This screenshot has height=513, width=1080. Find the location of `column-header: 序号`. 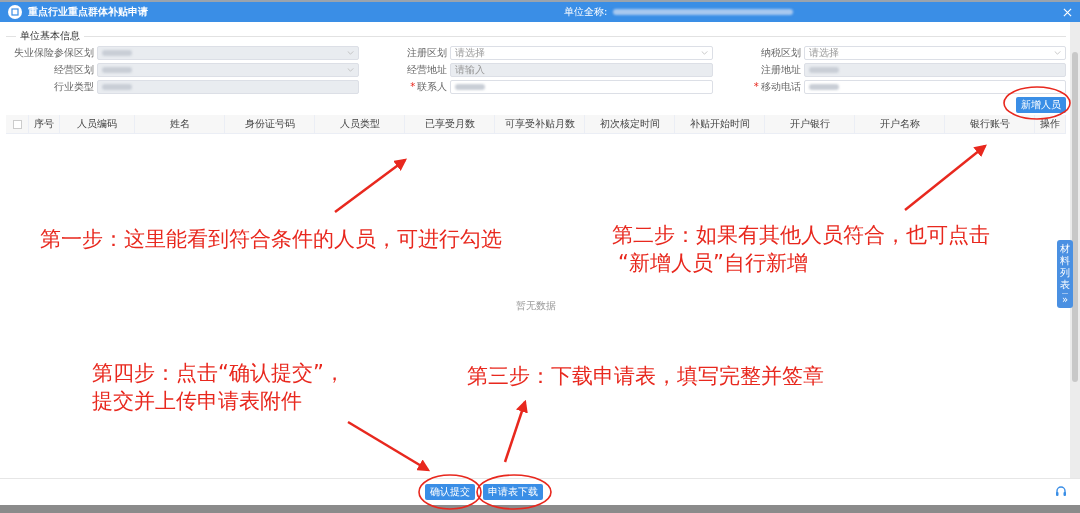

column-header: 序号 is located at coordinates (44, 124).